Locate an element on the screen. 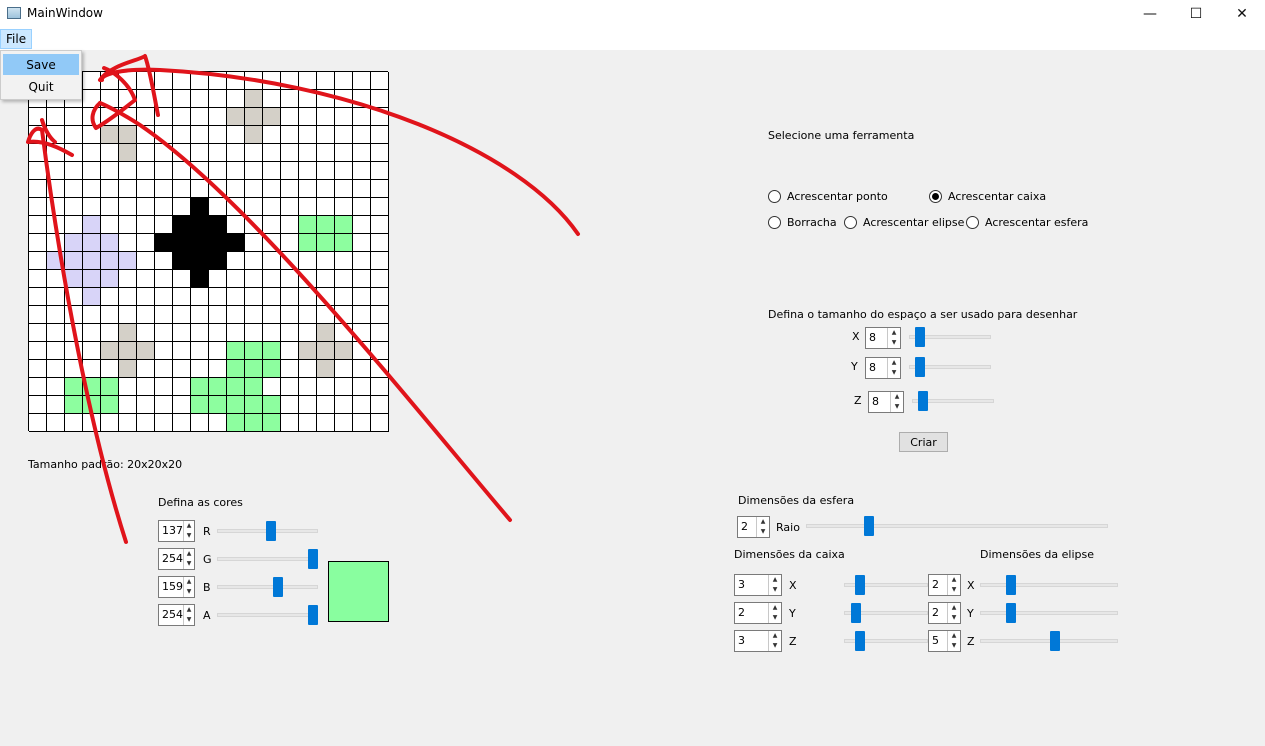  ellipse-z-spinbox: 5 ▲ ▼ is located at coordinates (944, 641).